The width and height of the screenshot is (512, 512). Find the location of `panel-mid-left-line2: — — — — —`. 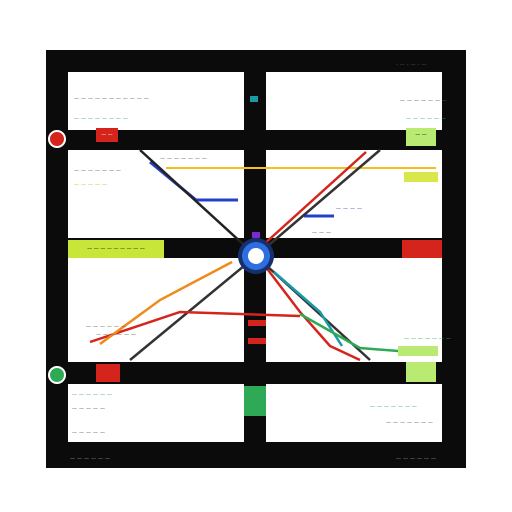

panel-mid-left-line2: — — — — — is located at coordinates (91, 185).